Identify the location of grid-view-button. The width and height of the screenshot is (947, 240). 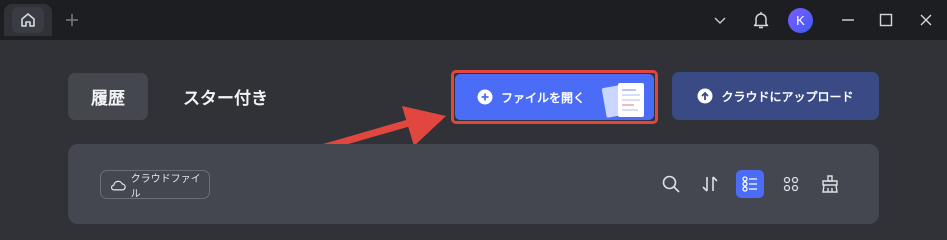
(791, 184).